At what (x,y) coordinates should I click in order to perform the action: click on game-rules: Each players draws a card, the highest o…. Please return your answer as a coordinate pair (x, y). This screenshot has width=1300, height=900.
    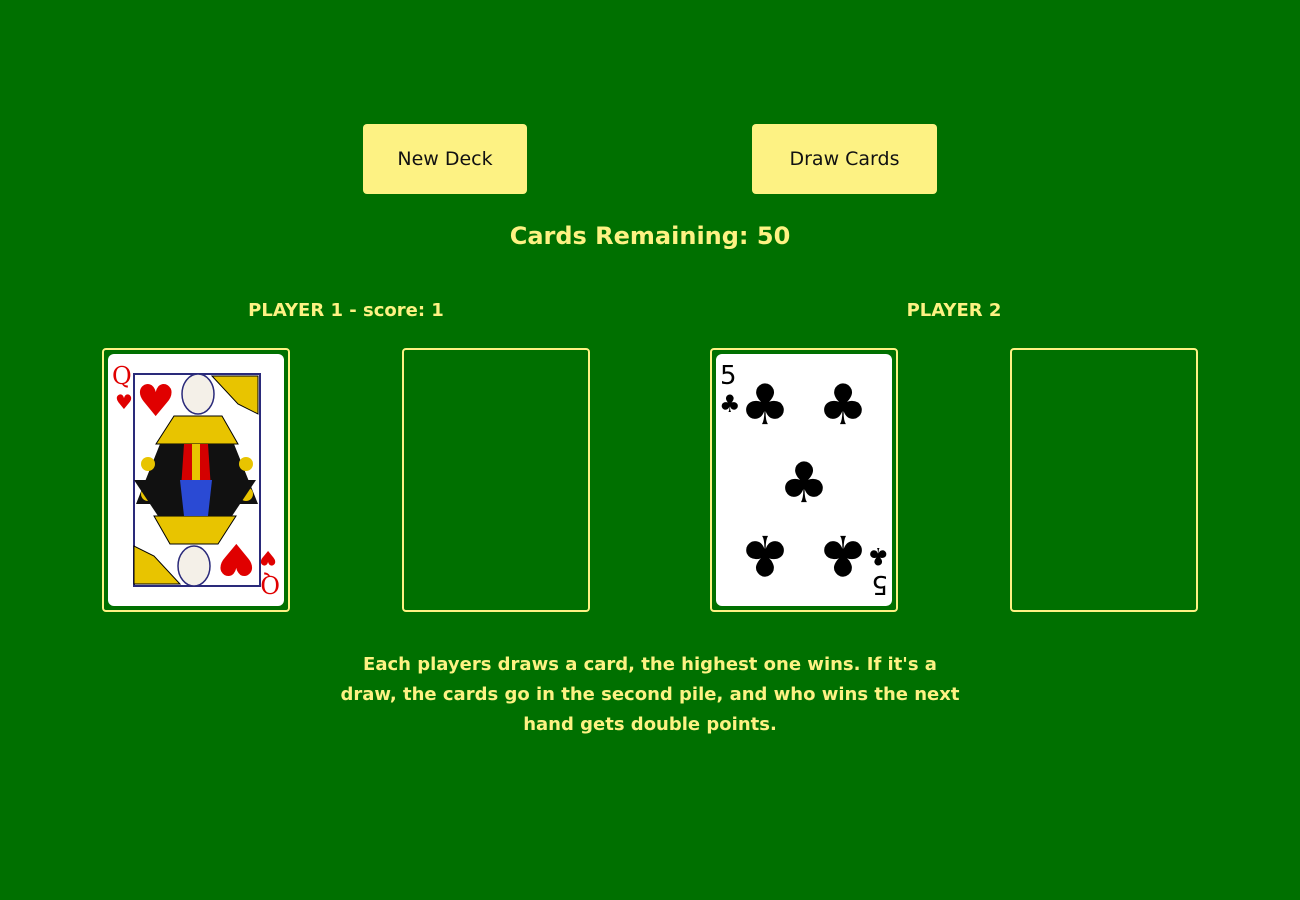
    Looking at the image, I should click on (650, 694).